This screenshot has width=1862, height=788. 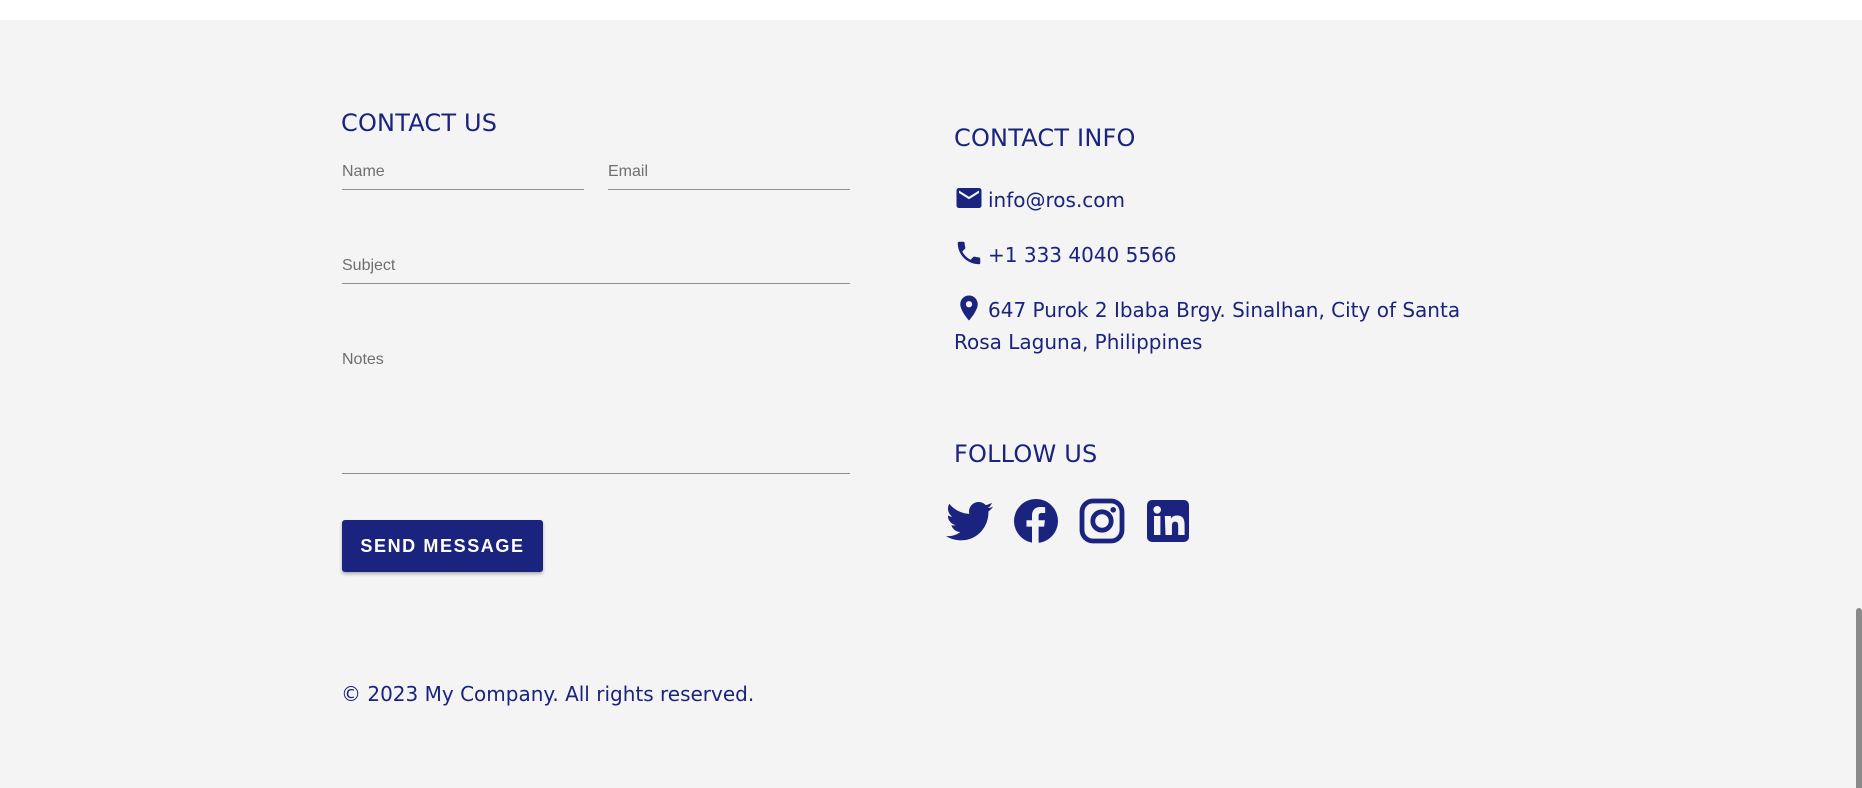 I want to click on subject-input, so click(x=596, y=266).